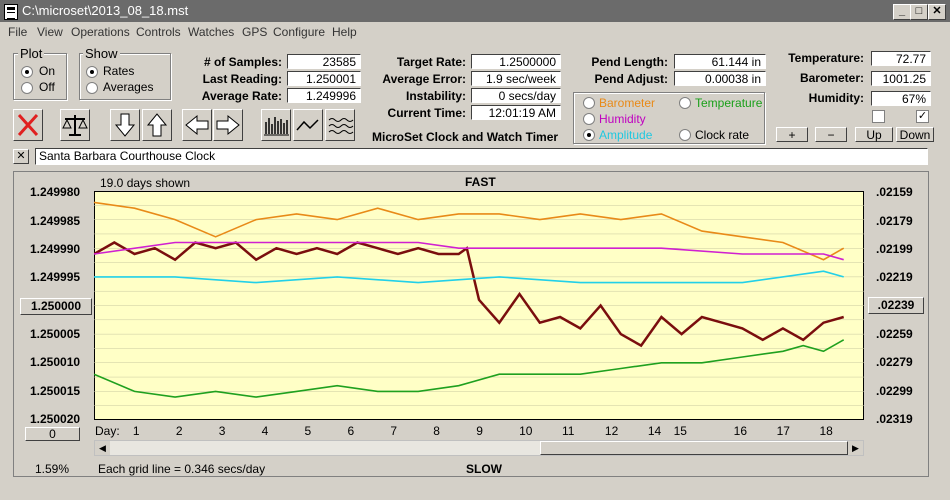 The width and height of the screenshot is (950, 500). What do you see at coordinates (902, 12) in the screenshot?
I see `minimize-button: _` at bounding box center [902, 12].